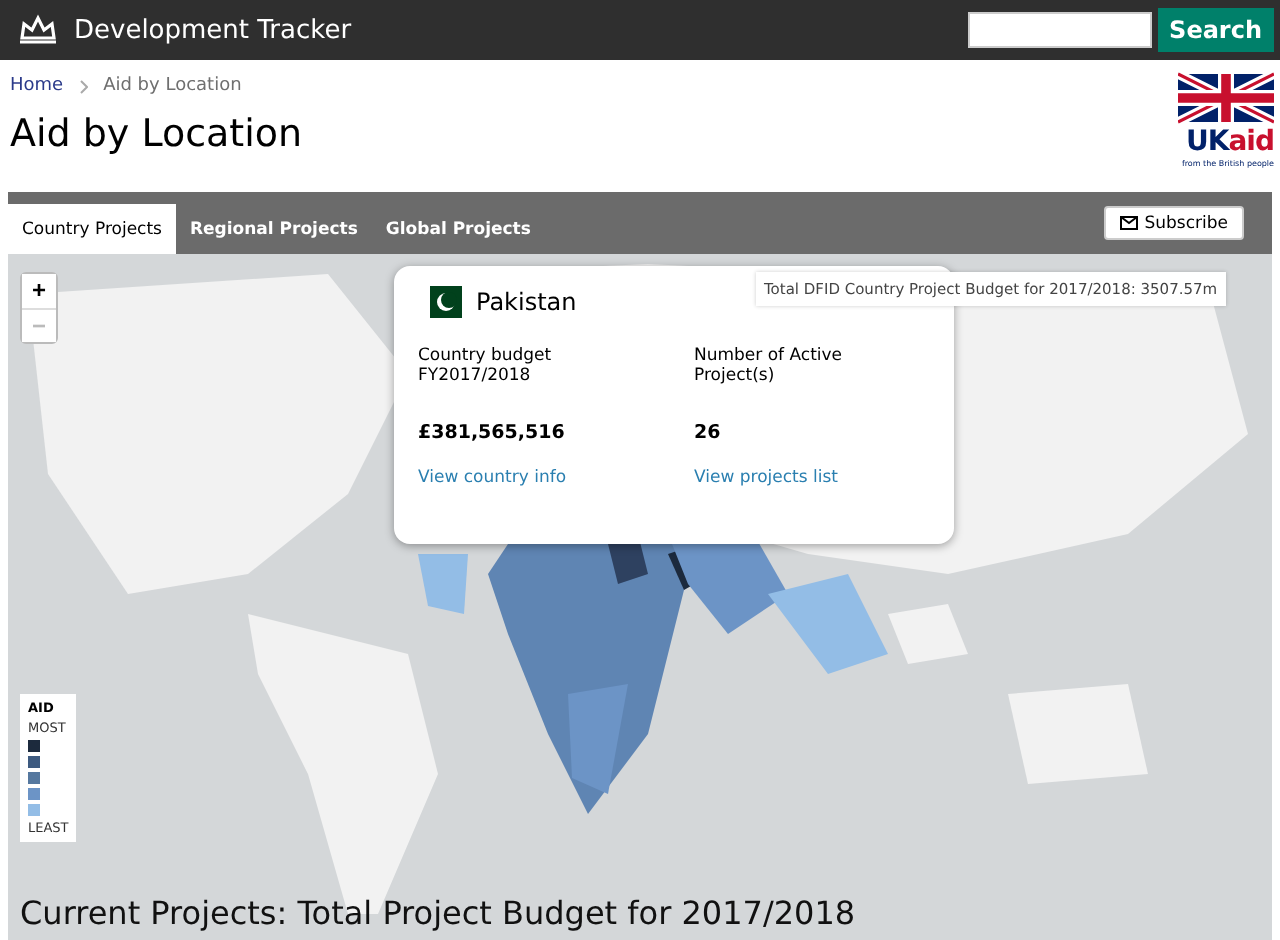  I want to click on search-button: Search, so click(1215, 30).